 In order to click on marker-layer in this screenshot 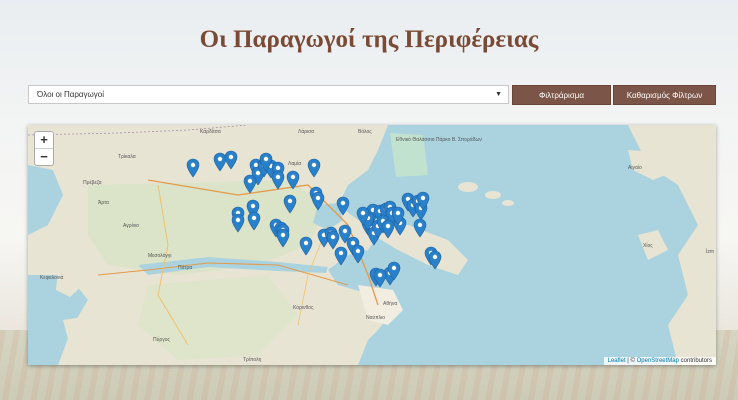, I will do `click(314, 219)`.